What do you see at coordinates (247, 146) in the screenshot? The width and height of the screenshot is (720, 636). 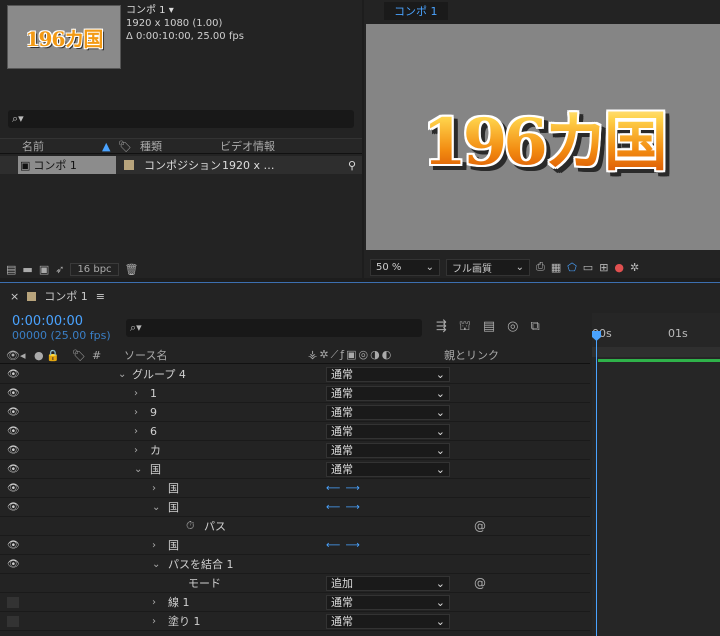 I see `column-video-info: ビデオ情報` at bounding box center [247, 146].